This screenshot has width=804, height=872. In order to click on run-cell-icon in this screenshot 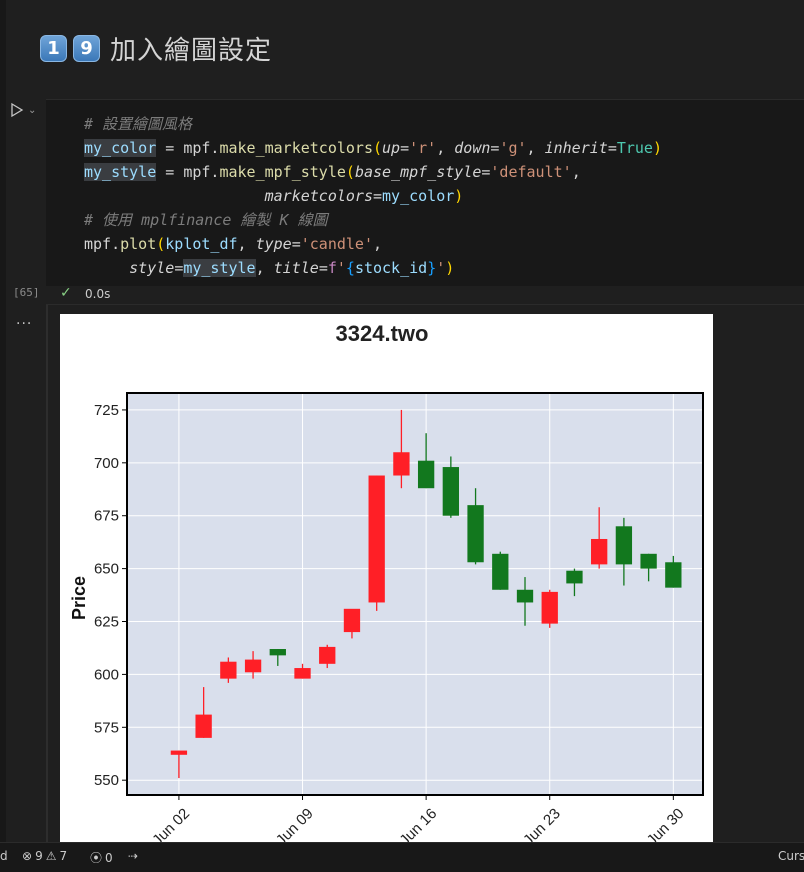, I will do `click(17, 110)`.